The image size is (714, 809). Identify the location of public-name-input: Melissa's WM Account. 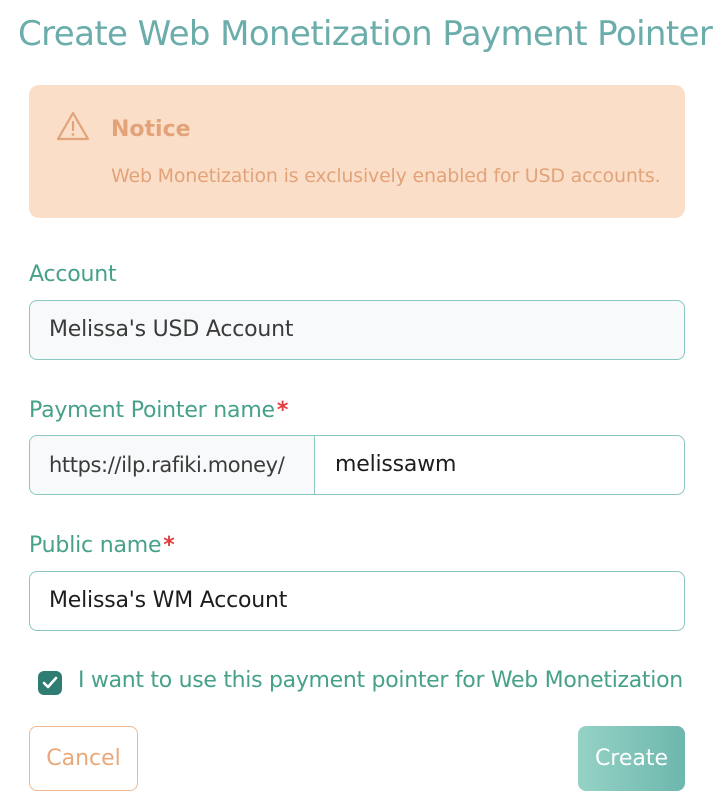
(357, 601).